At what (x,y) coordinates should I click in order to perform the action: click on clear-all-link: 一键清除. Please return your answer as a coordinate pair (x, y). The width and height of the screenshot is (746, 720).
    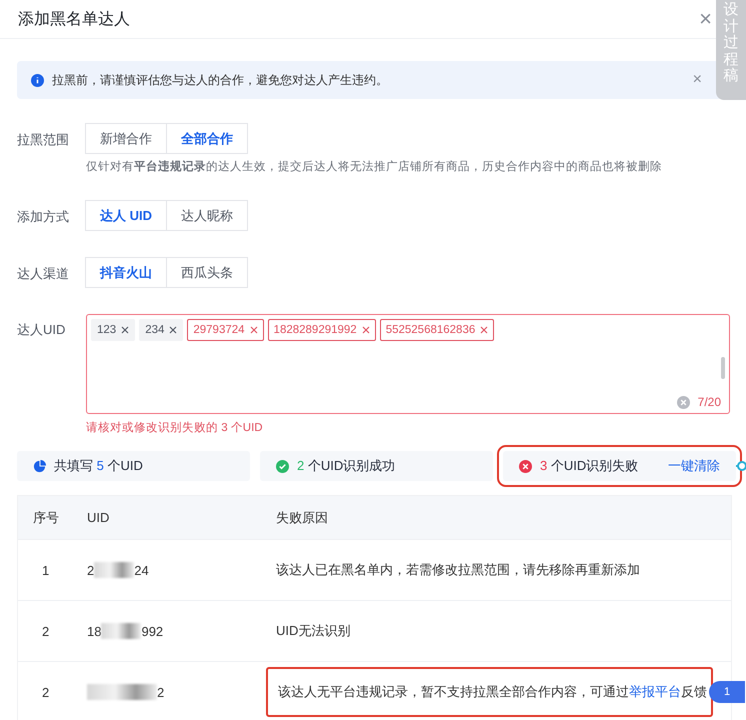
    Looking at the image, I should click on (694, 466).